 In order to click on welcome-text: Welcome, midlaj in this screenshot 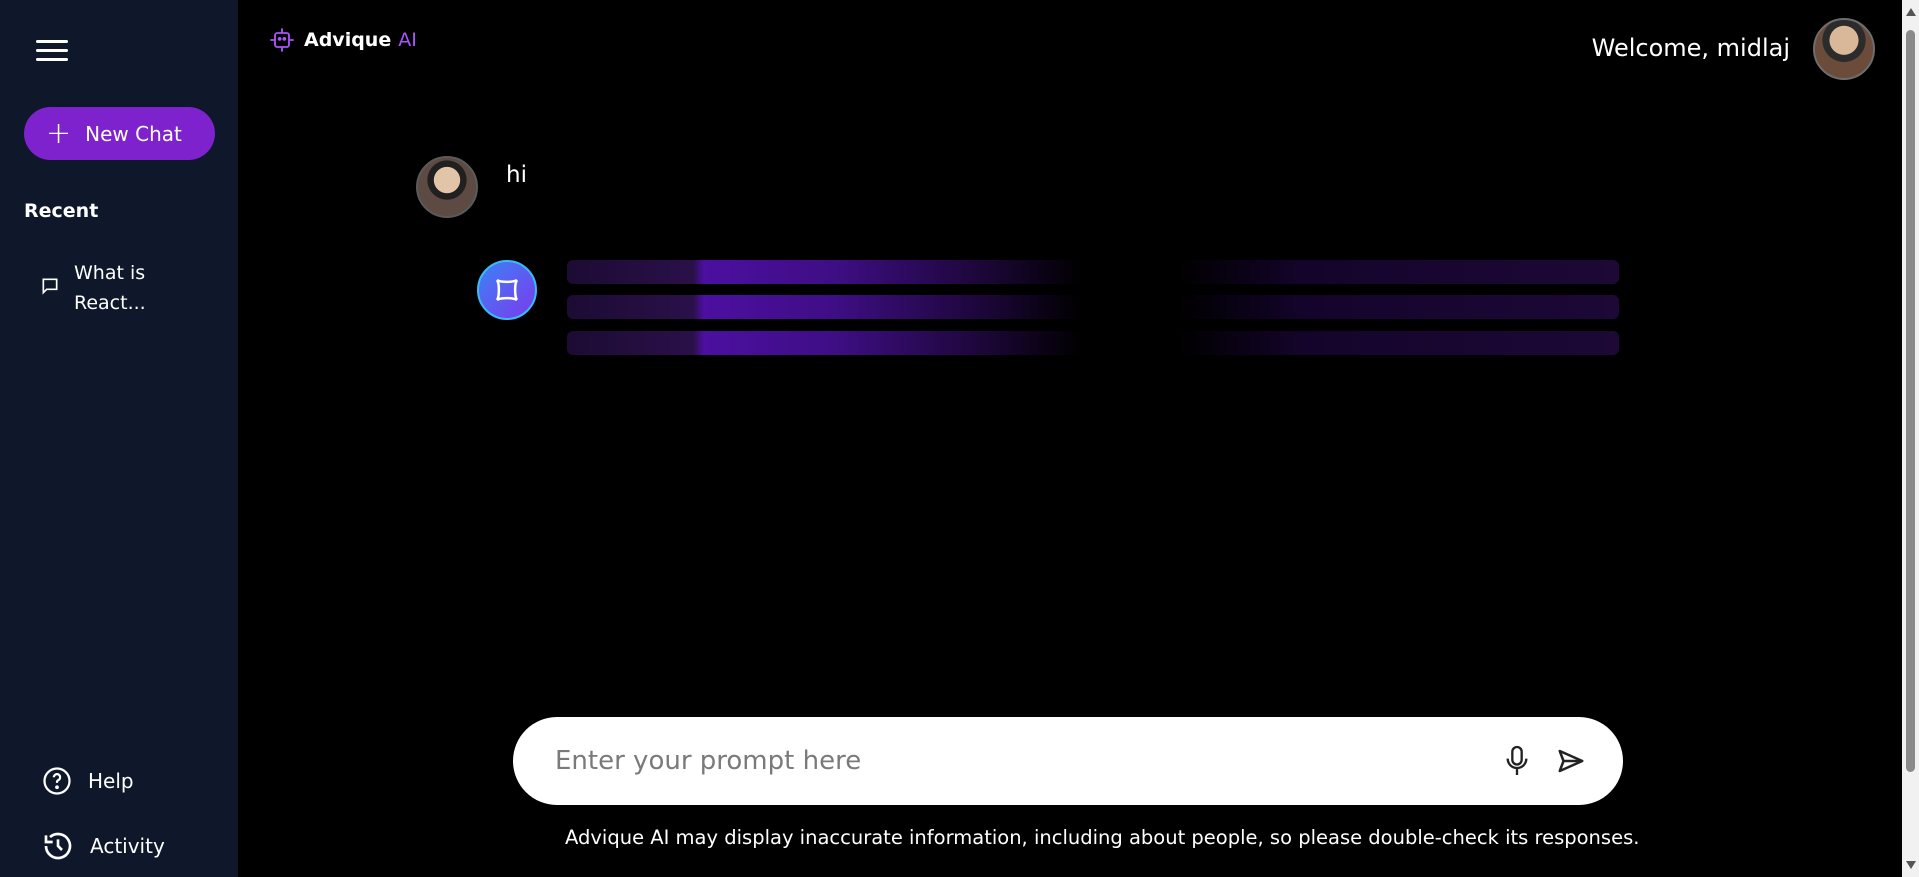, I will do `click(1690, 48)`.